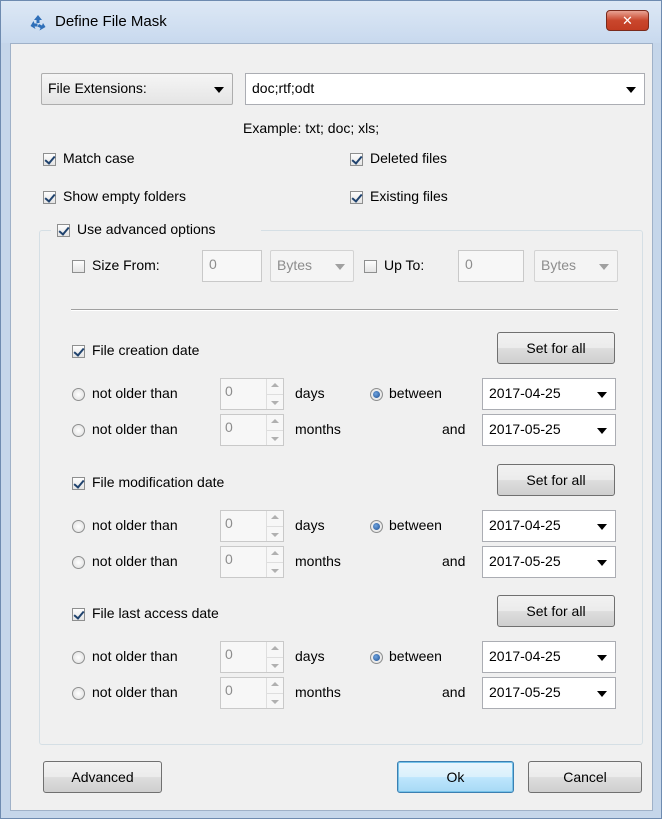 This screenshot has height=819, width=662. What do you see at coordinates (155, 613) in the screenshot?
I see `date-section-label: File last access date` at bounding box center [155, 613].